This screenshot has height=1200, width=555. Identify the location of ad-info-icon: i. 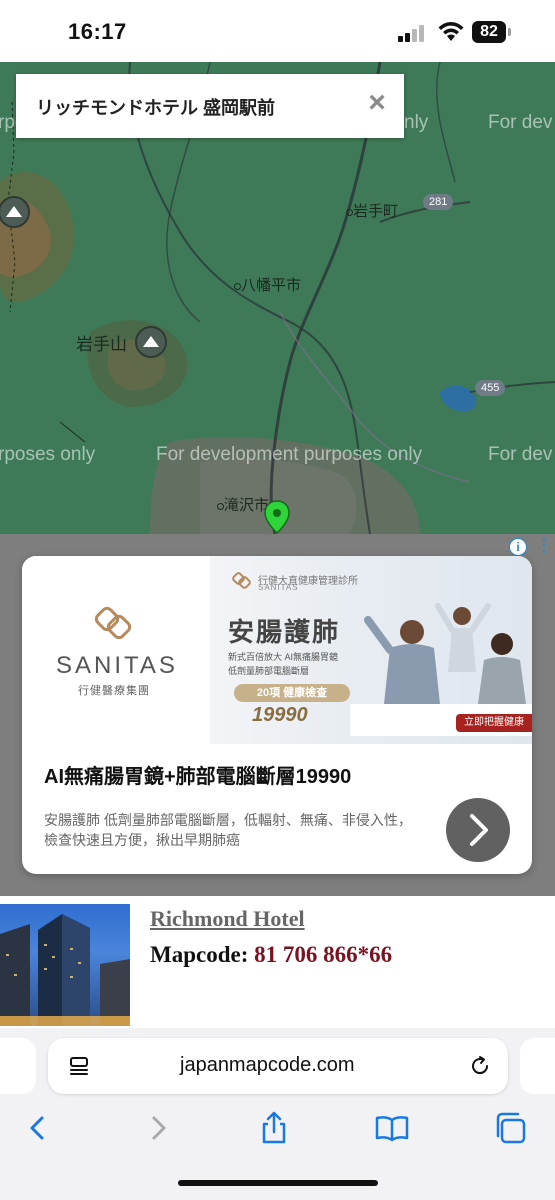
(518, 547).